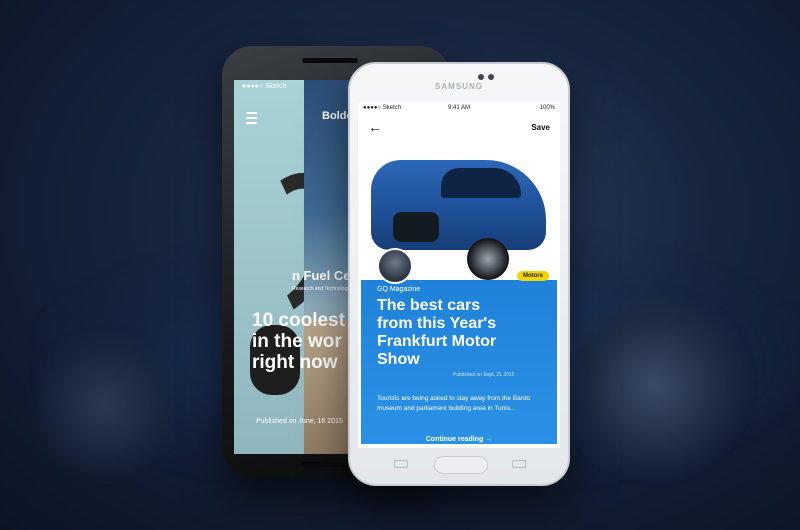 The image size is (800, 530). What do you see at coordinates (321, 289) in the screenshot?
I see `fuel-cell-subtext: Research and Technology` at bounding box center [321, 289].